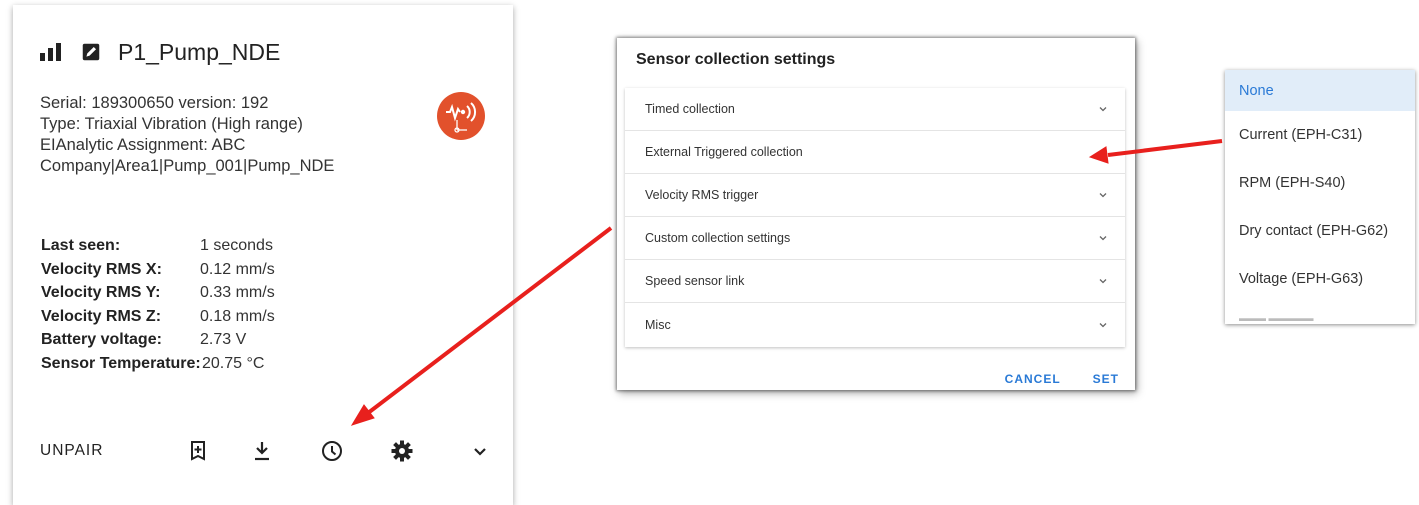  I want to click on accordion-label: Misc, so click(658, 324).